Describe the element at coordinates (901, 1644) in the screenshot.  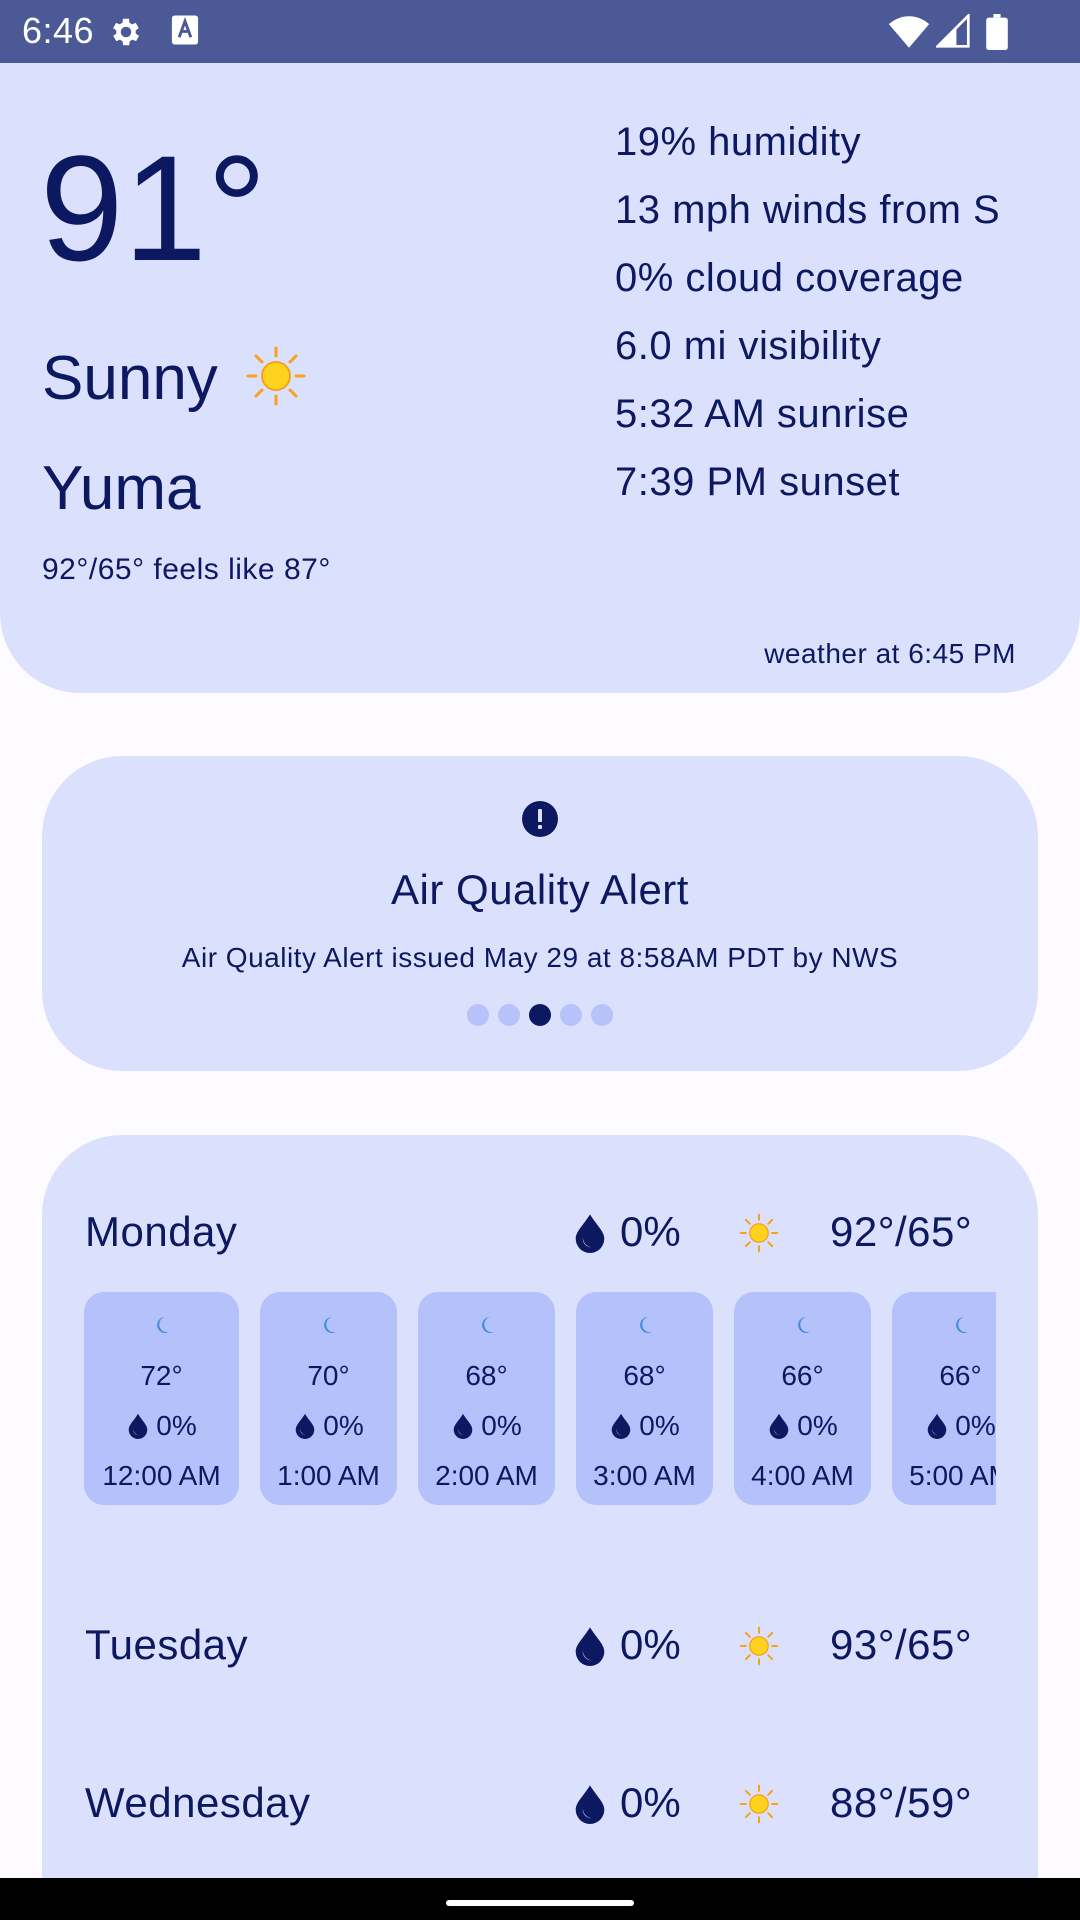
I see `day-high-low: 93°/65°` at that location.